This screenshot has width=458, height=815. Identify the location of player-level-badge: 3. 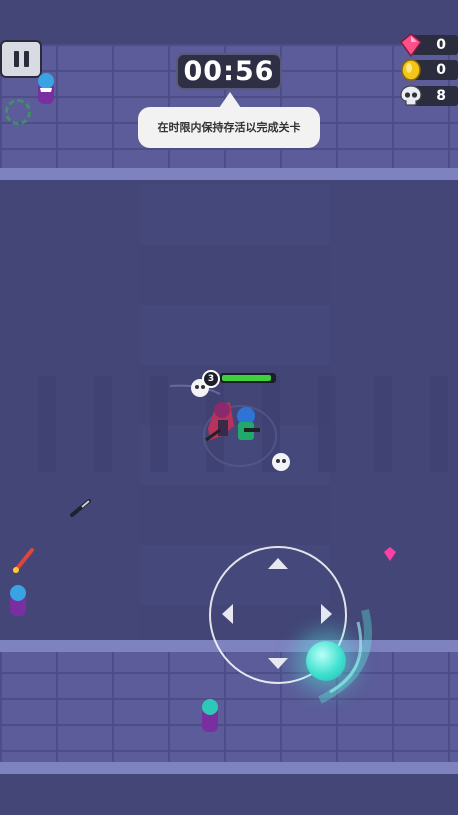
(211, 379).